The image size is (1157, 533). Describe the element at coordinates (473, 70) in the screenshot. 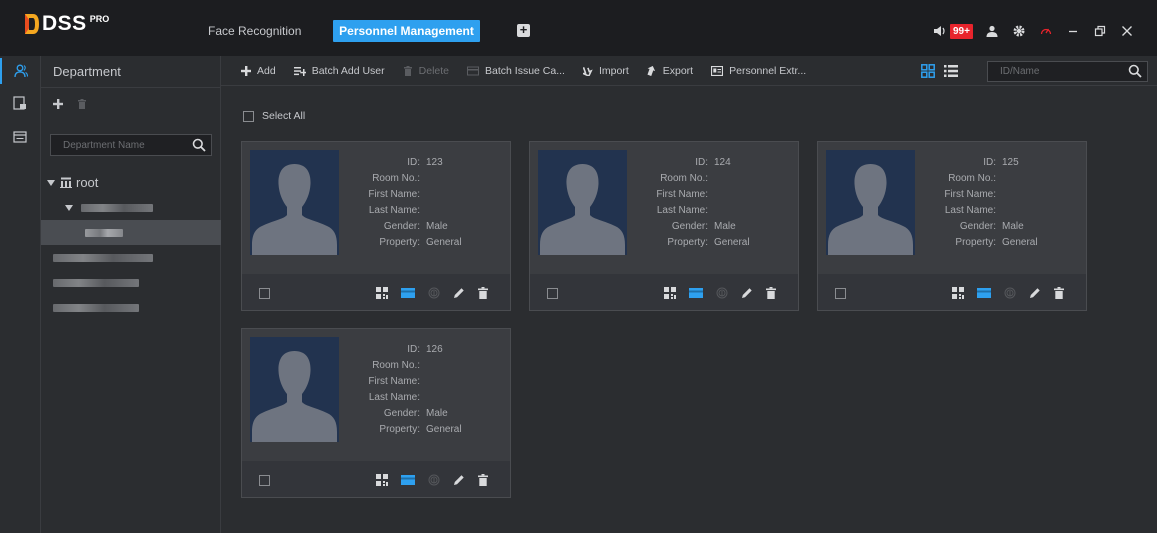

I see `issue-card-icon` at that location.